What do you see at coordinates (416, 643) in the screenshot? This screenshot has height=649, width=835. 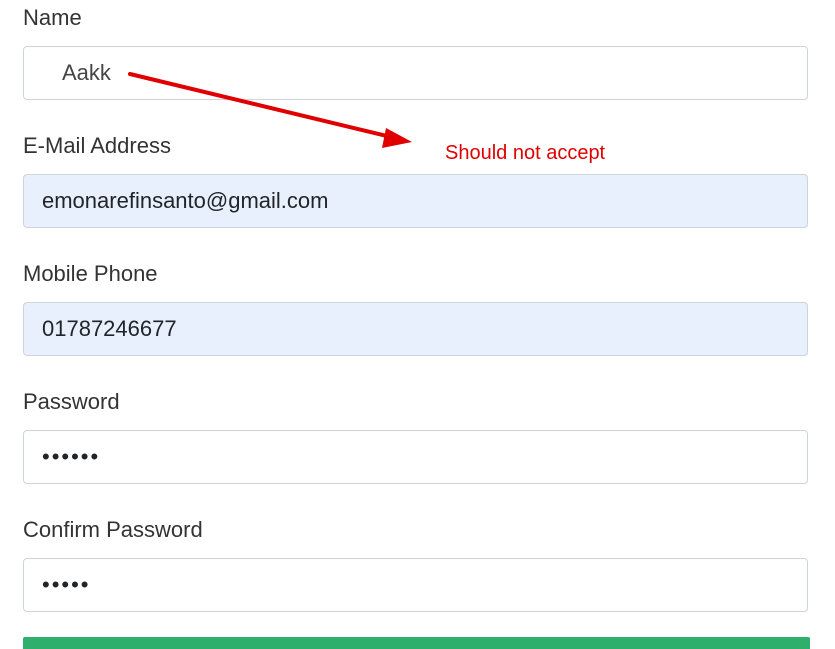 I see `register-button` at bounding box center [416, 643].